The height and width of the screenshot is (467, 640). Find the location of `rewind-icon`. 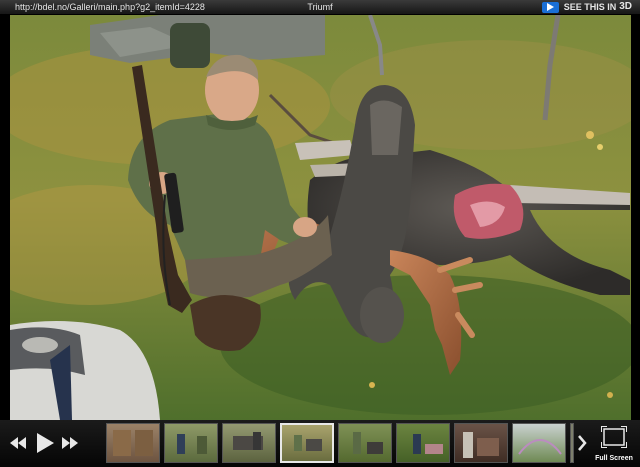

rewind-icon is located at coordinates (18, 443).